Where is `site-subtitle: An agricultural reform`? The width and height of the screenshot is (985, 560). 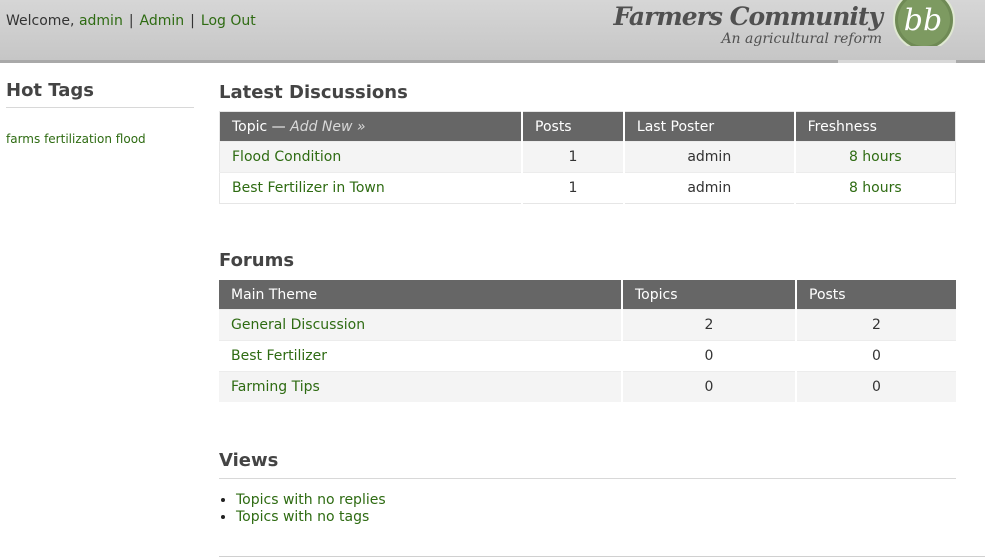 site-subtitle: An agricultural reform is located at coordinates (801, 39).